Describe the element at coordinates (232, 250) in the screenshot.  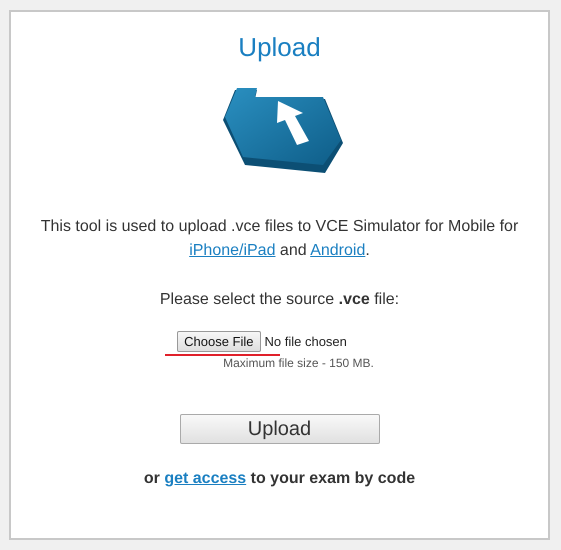
I see `link: iPhone/iPad` at that location.